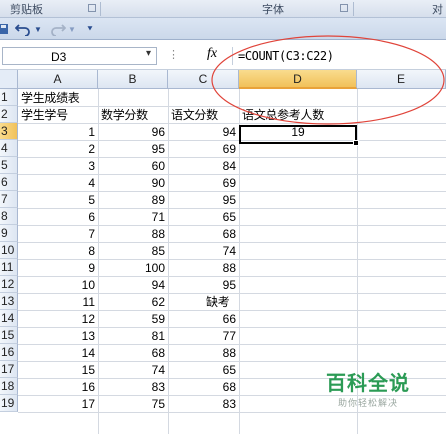 The height and width of the screenshot is (434, 446). I want to click on cell-c16: 88, so click(203, 353).